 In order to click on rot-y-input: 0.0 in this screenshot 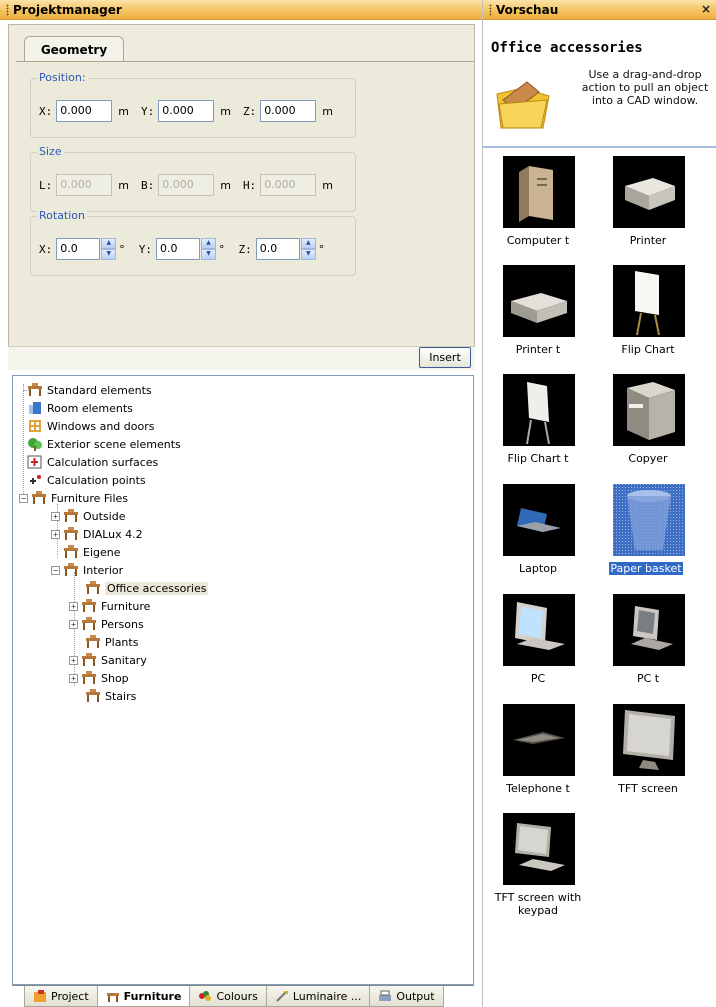, I will do `click(178, 249)`.